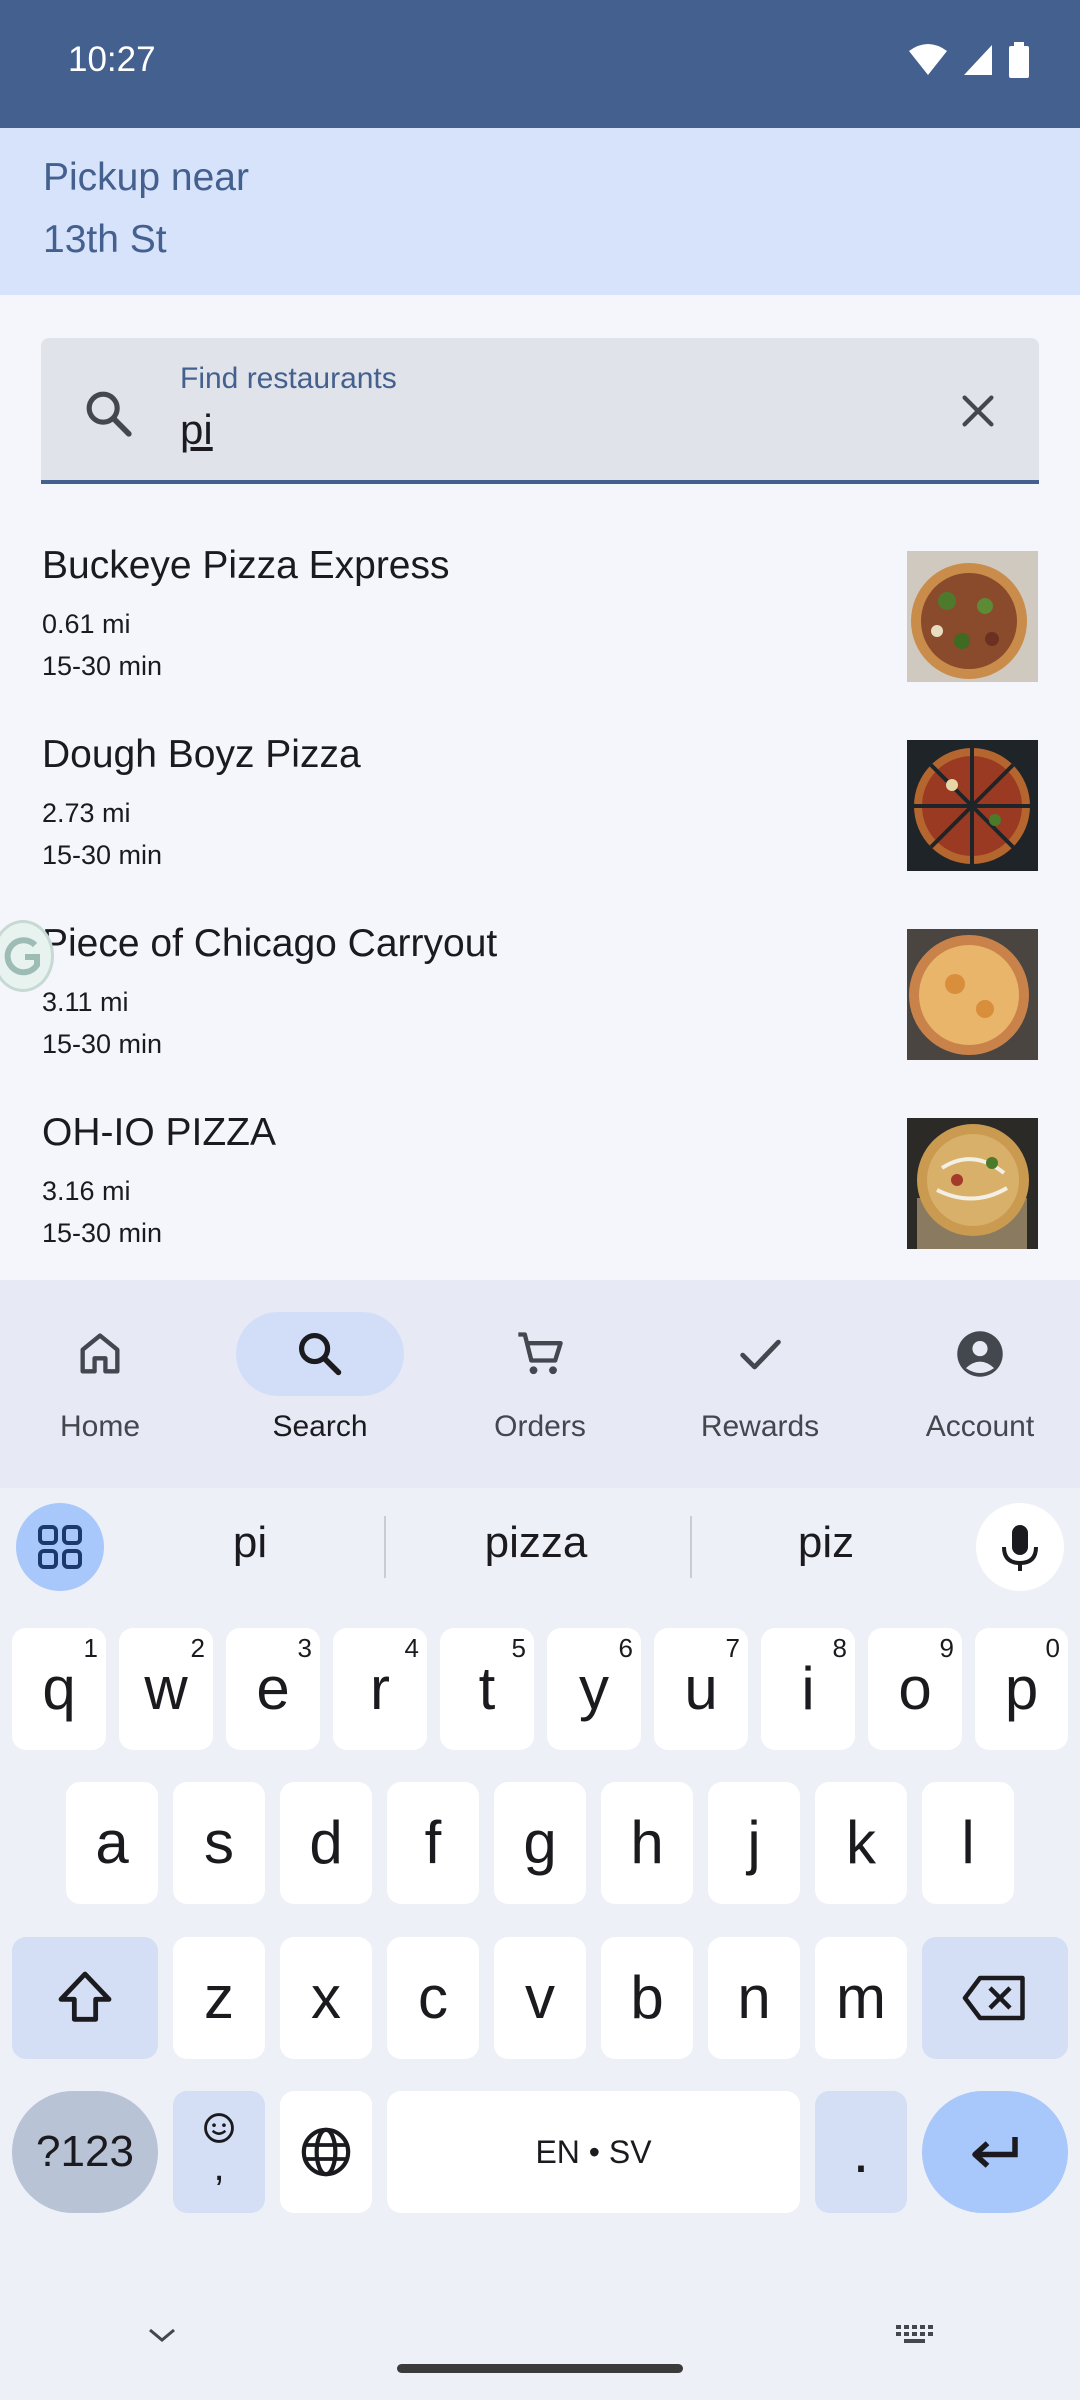 This screenshot has width=1080, height=2400. I want to click on key-a: a, so click(112, 1843).